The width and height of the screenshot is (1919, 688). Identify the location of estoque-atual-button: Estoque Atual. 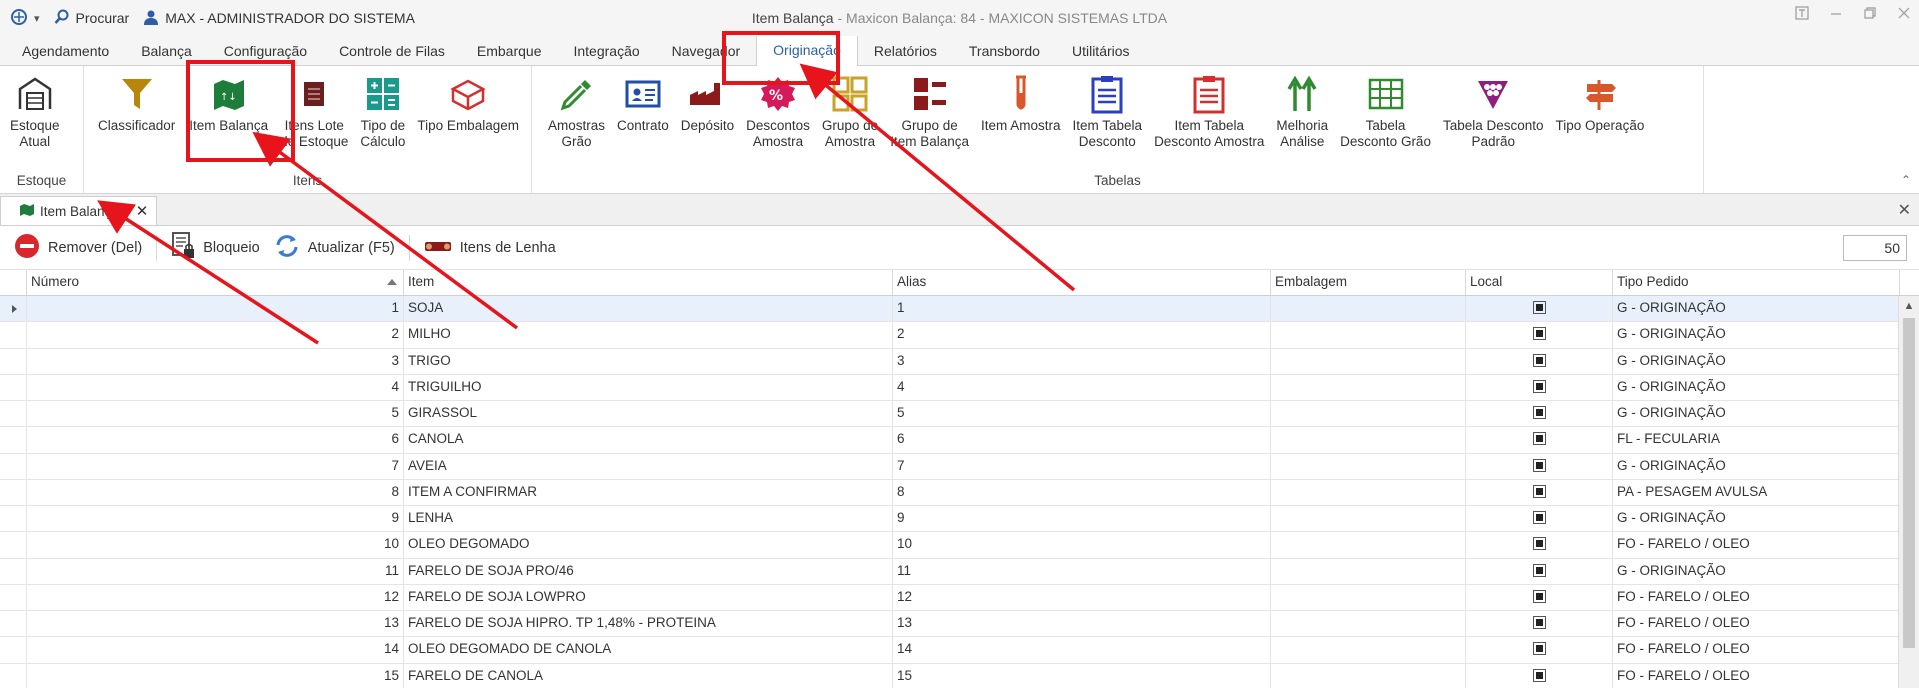
(35, 112).